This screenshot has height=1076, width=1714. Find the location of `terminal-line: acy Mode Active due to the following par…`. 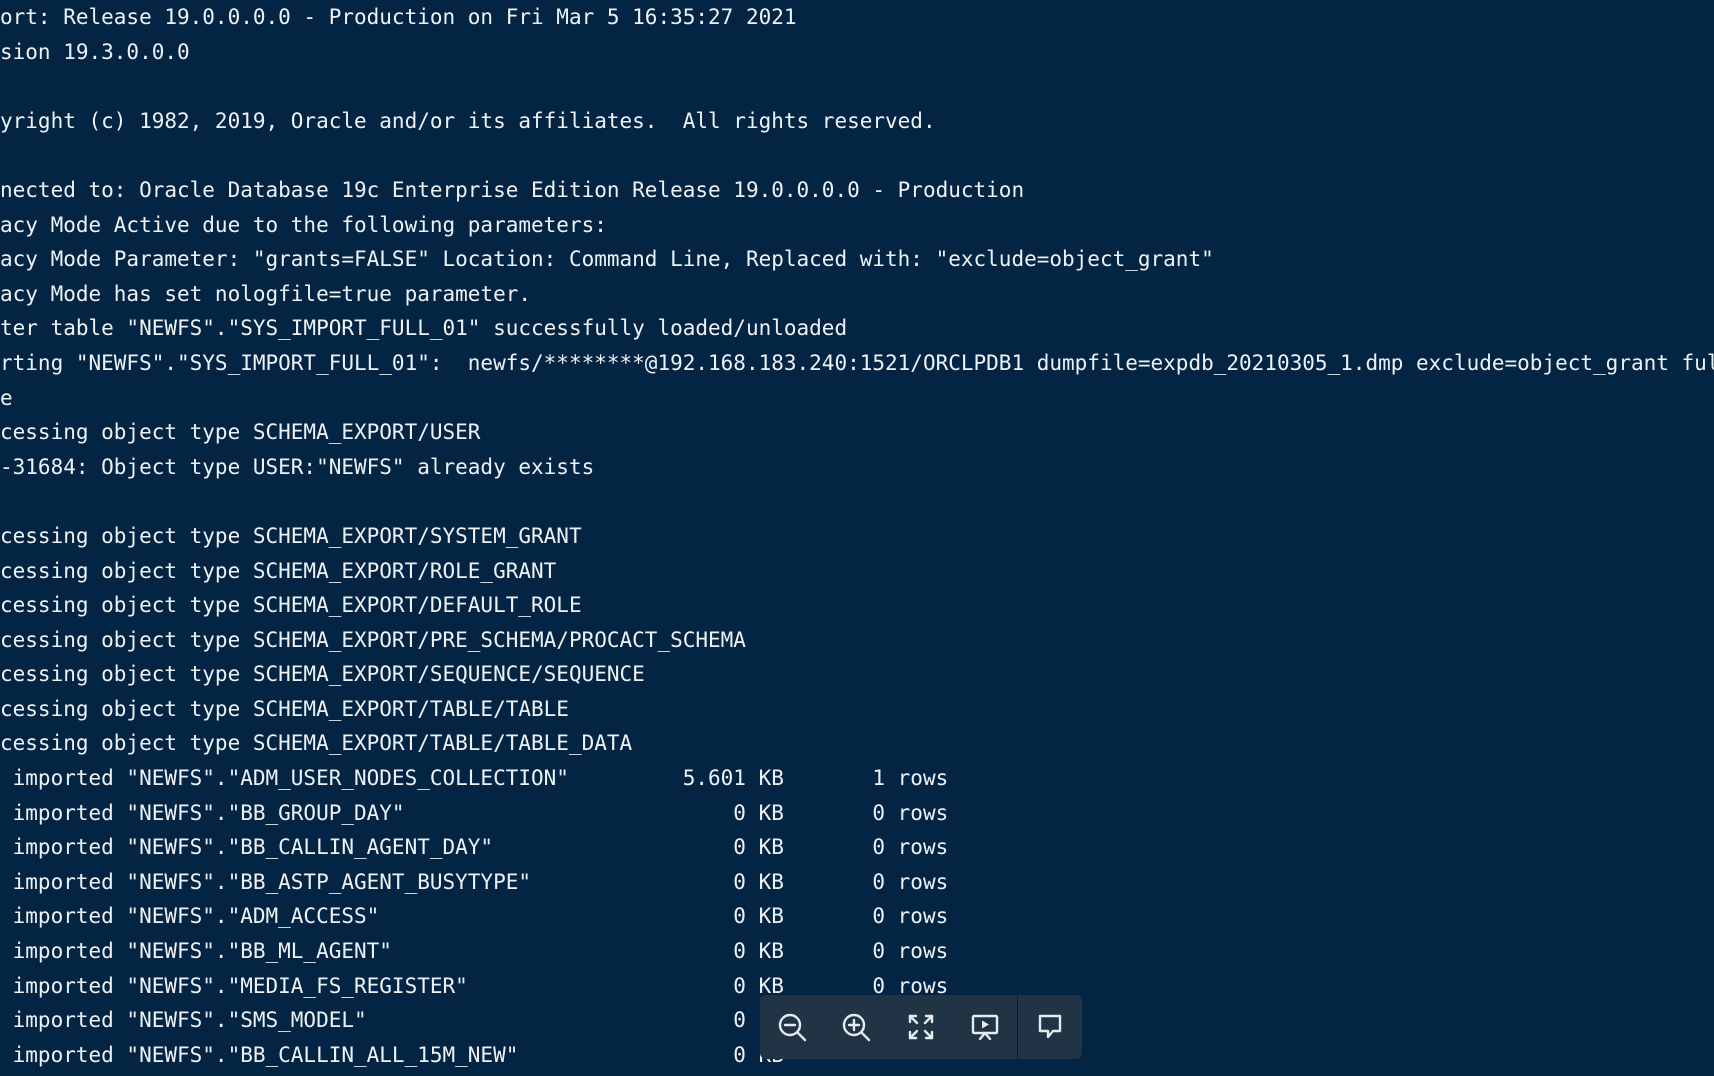

terminal-line: acy Mode Active due to the following par… is located at coordinates (303, 224).